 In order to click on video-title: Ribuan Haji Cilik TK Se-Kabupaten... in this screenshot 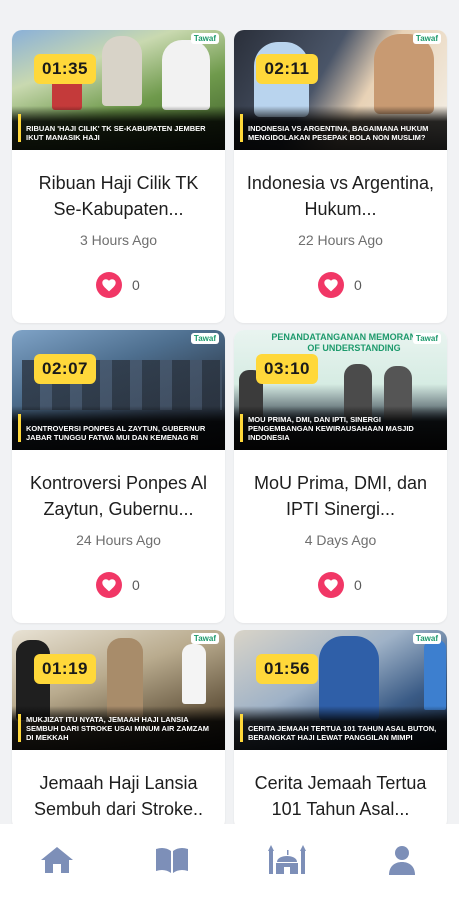, I will do `click(118, 196)`.